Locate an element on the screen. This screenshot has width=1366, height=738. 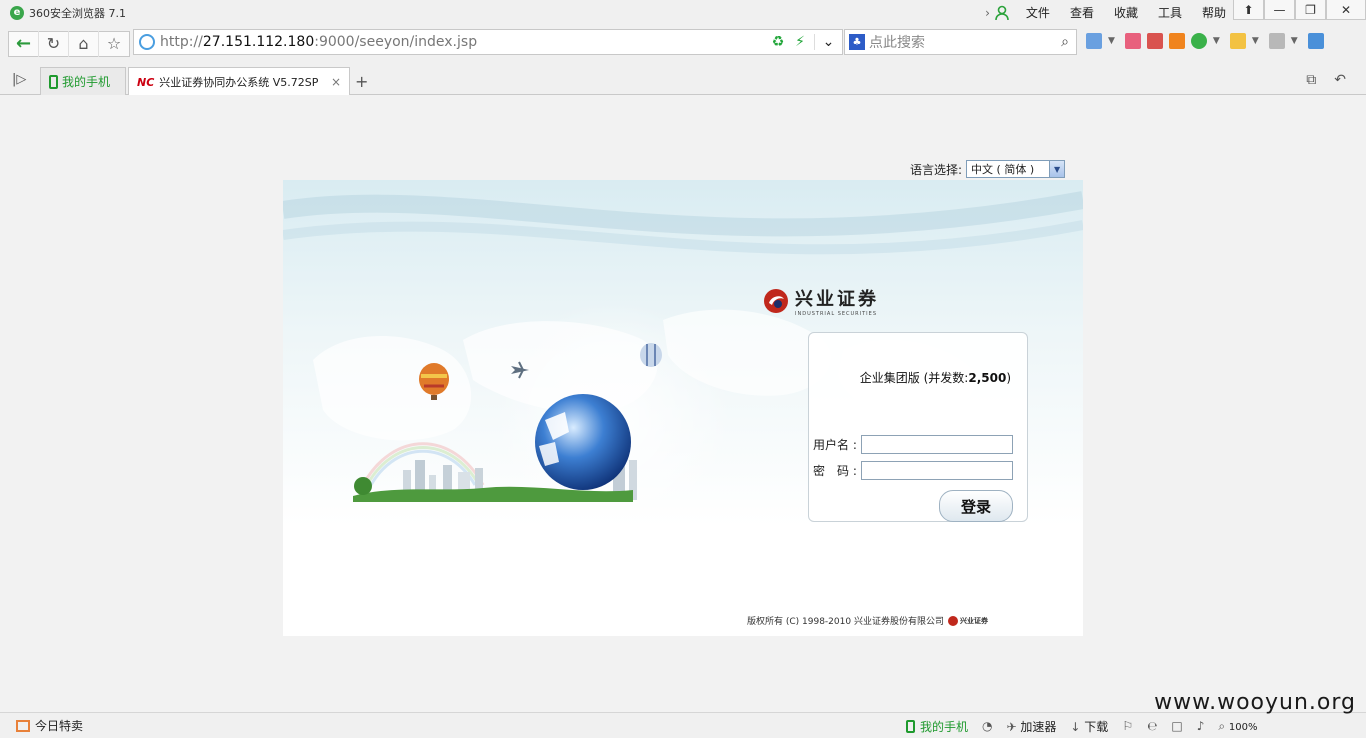
extensions-icon is located at coordinates (1315, 41).